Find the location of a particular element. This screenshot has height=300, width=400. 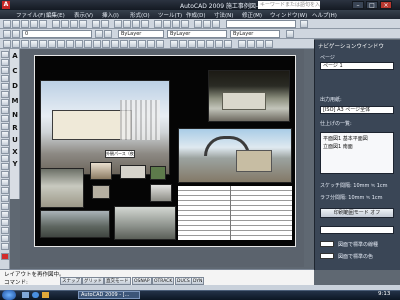

polygon-icon is located at coordinates (34, 44).